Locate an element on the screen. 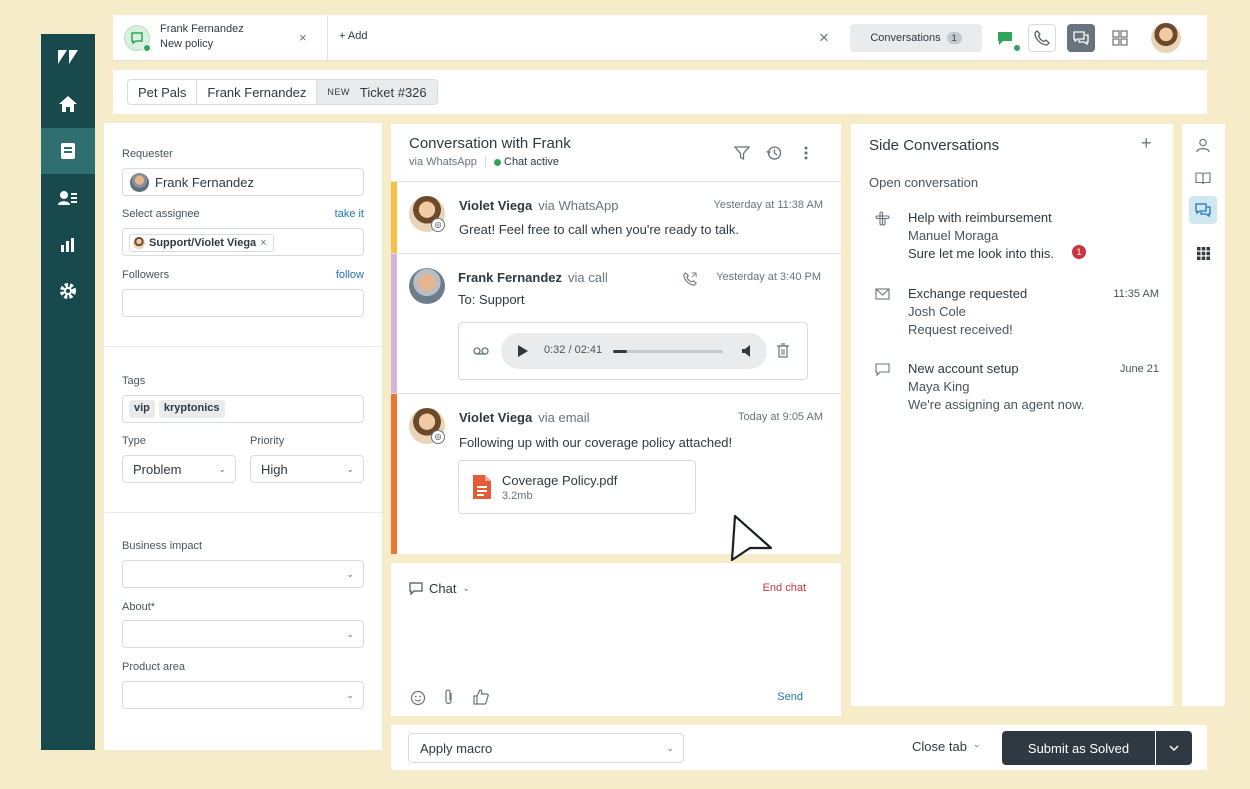 Image resolution: width=1250 pixels, height=789 pixels. agent-badge-icon: ◎ is located at coordinates (438, 437).